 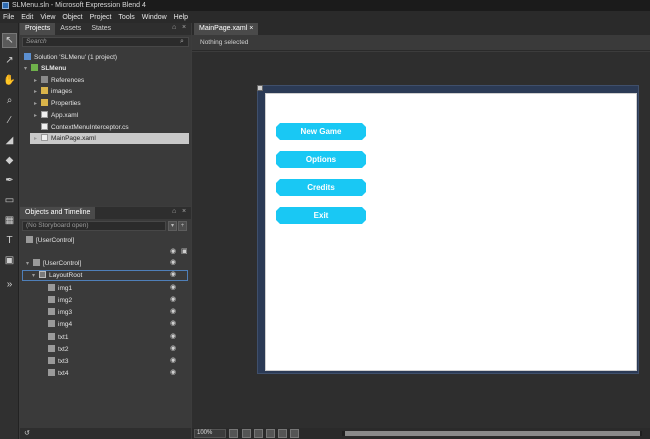 I want to click on file-icon, so click(x=44, y=114).